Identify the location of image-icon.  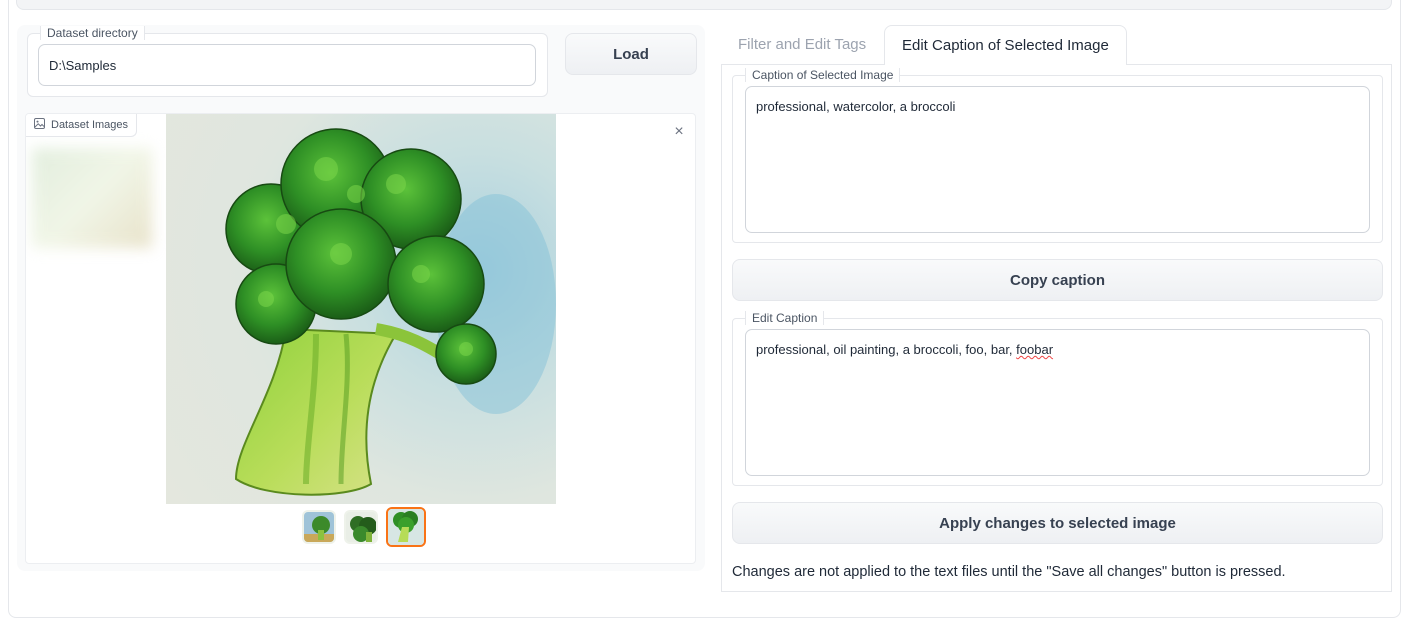
(39, 125).